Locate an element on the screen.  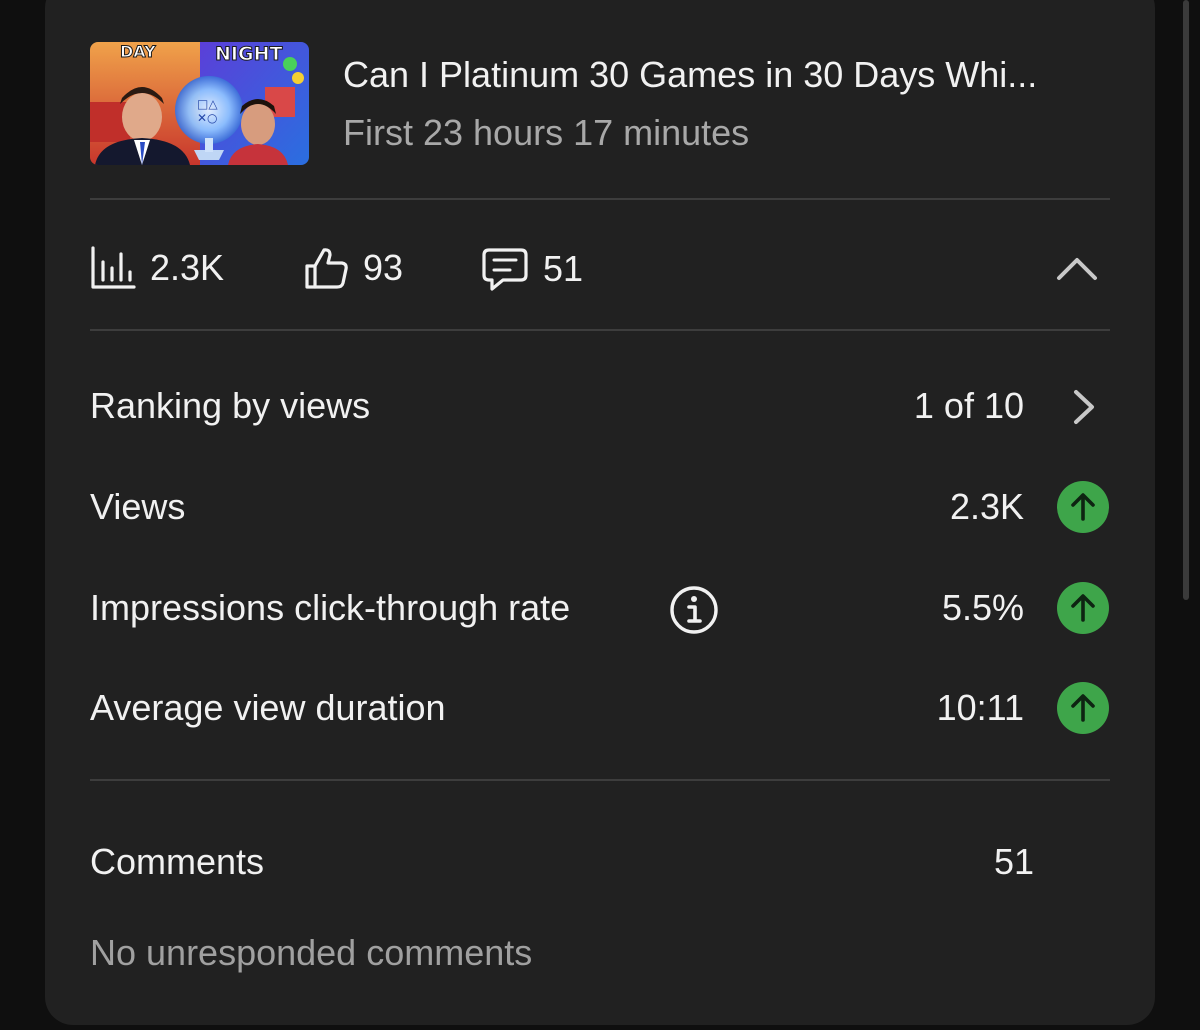
info-icon is located at coordinates (694, 610).